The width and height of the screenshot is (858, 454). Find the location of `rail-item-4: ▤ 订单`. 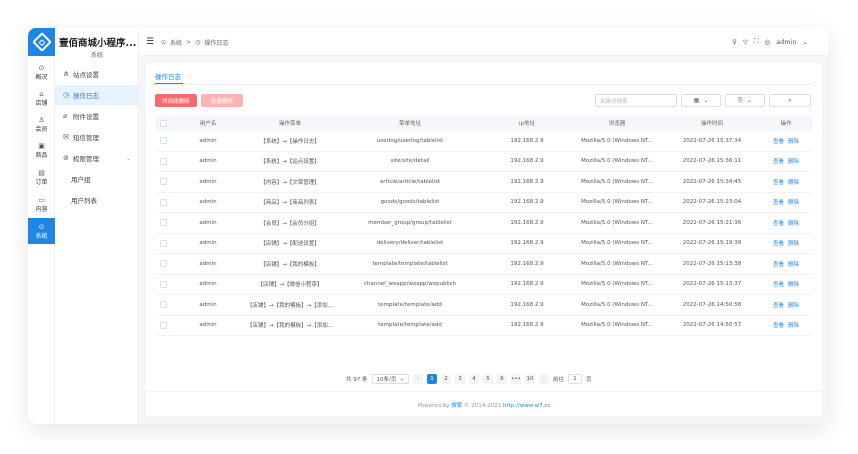

rail-item-4: ▤ 订单 is located at coordinates (41, 177).